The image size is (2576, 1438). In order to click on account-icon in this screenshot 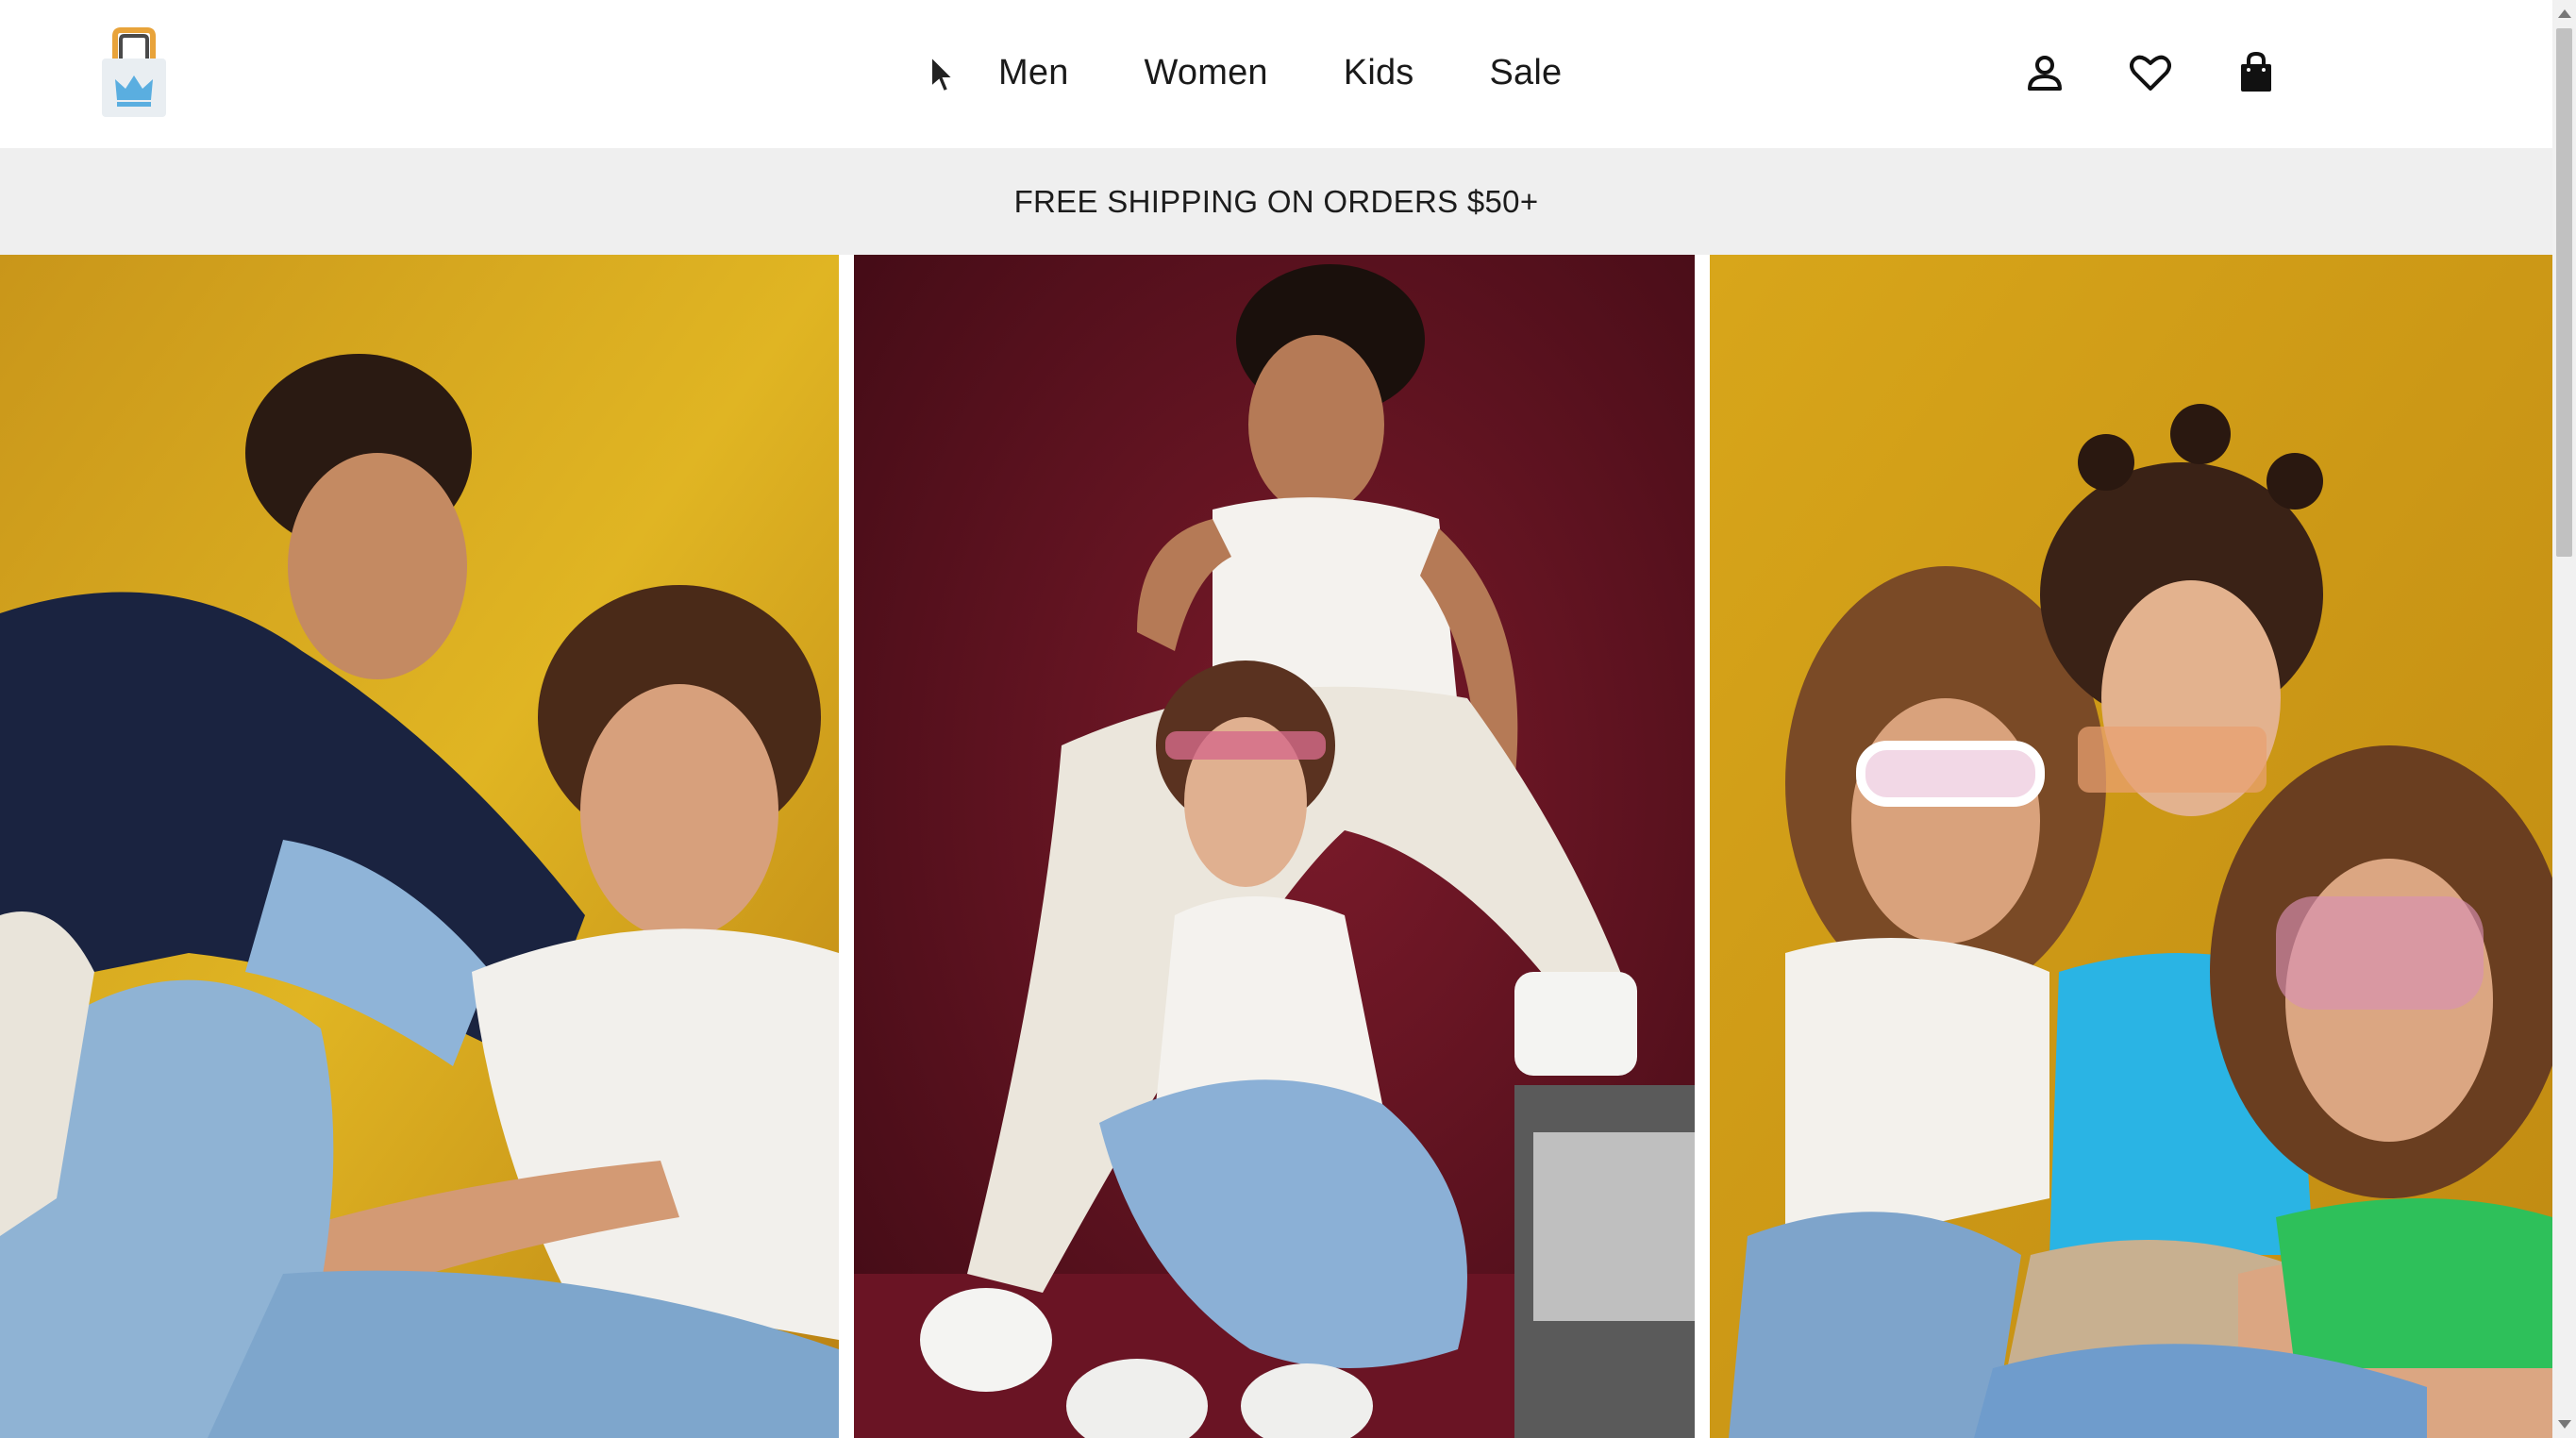, I will do `click(2045, 72)`.